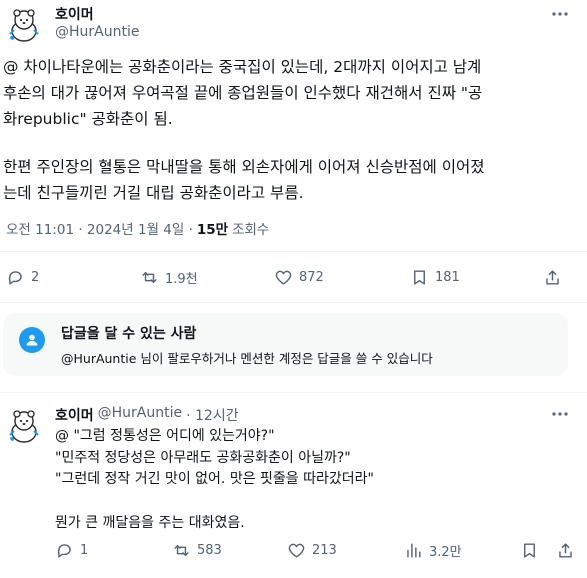  Describe the element at coordinates (214, 479) in the screenshot. I see `reply-line: "그런데 정작 거긴 맛이 없어. 맛은 핏줄을 따라갔더라"` at that location.